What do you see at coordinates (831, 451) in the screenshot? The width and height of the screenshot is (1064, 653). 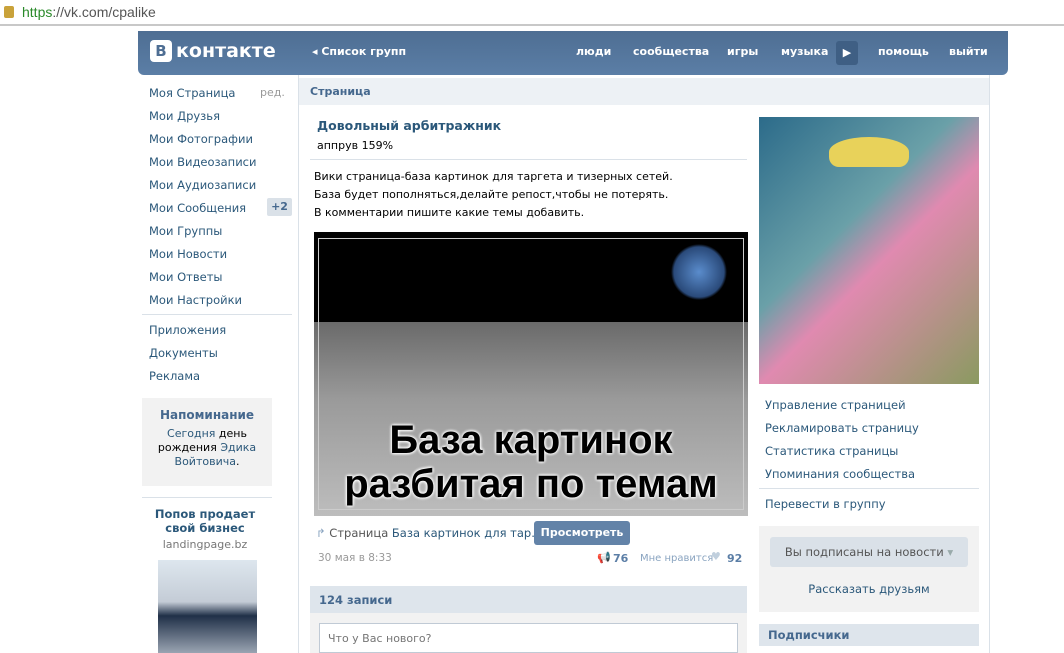 I see `page-stats-link: Статистика страницы` at bounding box center [831, 451].